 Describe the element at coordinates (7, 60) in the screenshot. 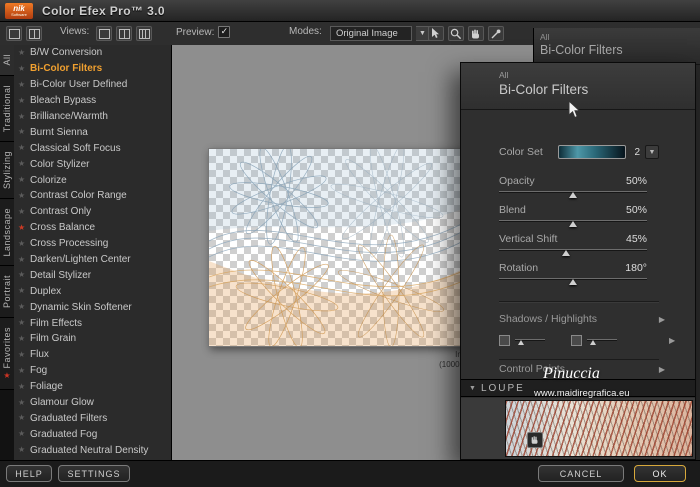

I see `category-tab-all: All` at that location.